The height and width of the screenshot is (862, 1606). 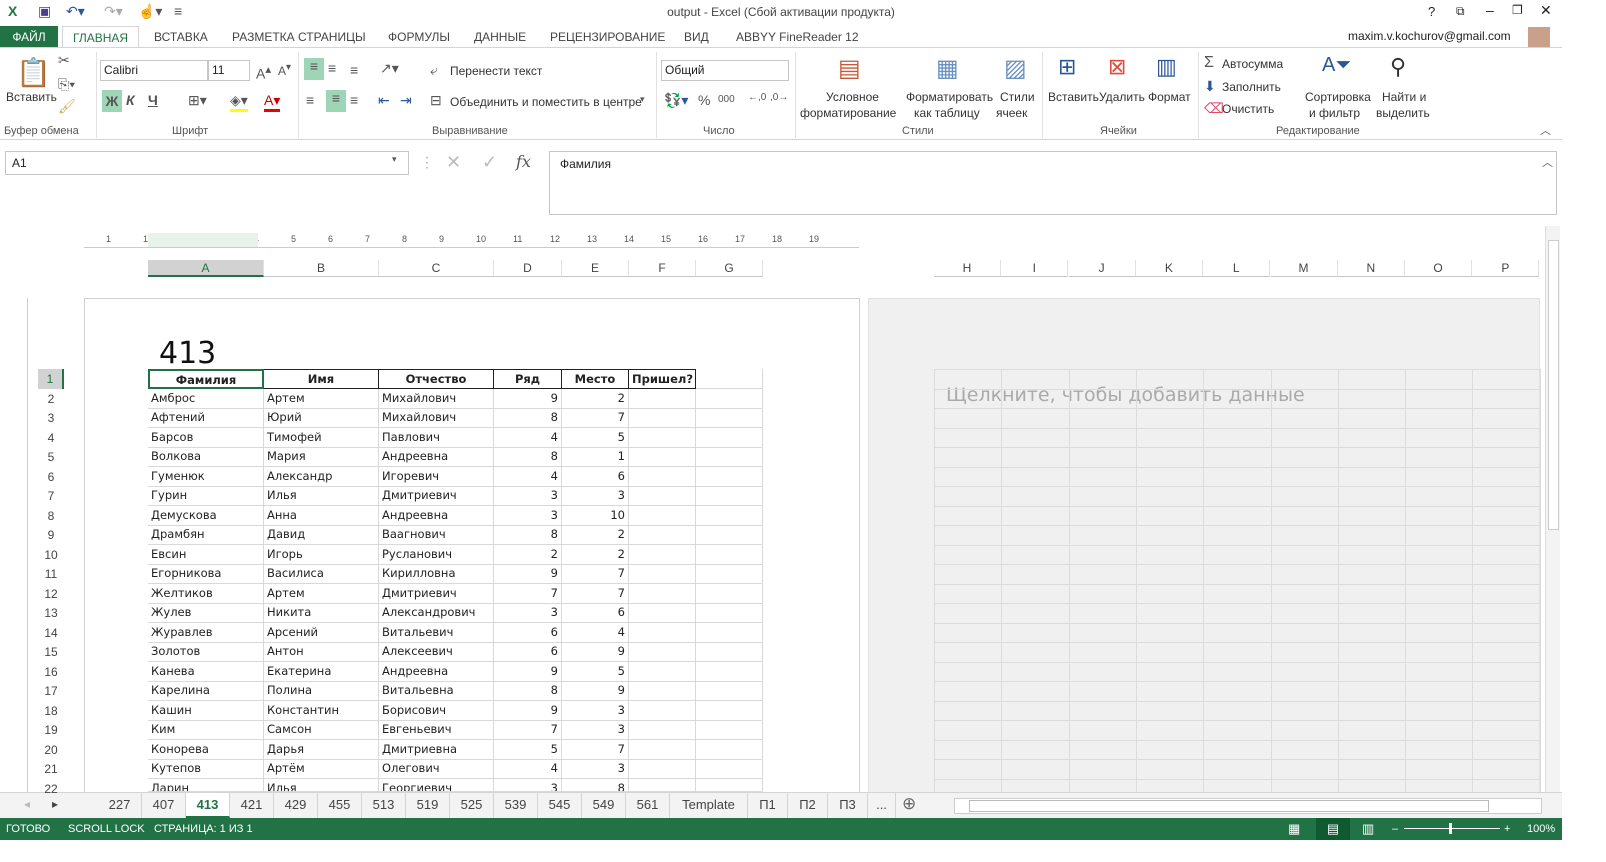 I want to click on sheet-tab-227: 227, so click(x=120, y=805).